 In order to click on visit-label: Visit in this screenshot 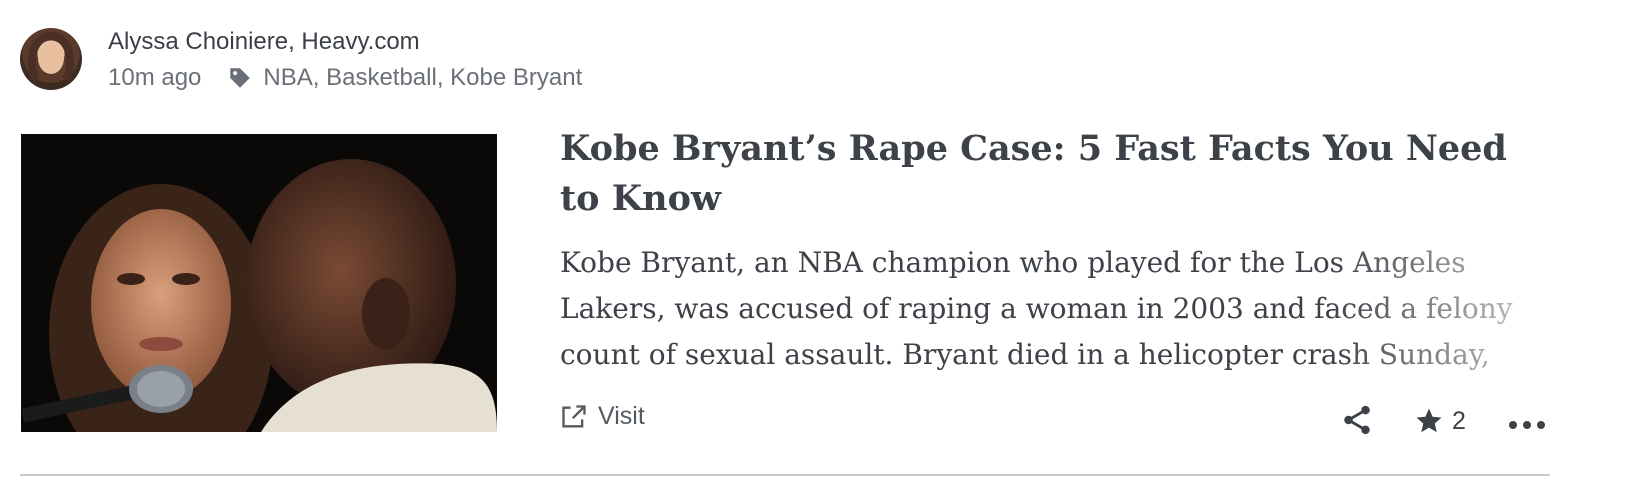, I will do `click(621, 416)`.